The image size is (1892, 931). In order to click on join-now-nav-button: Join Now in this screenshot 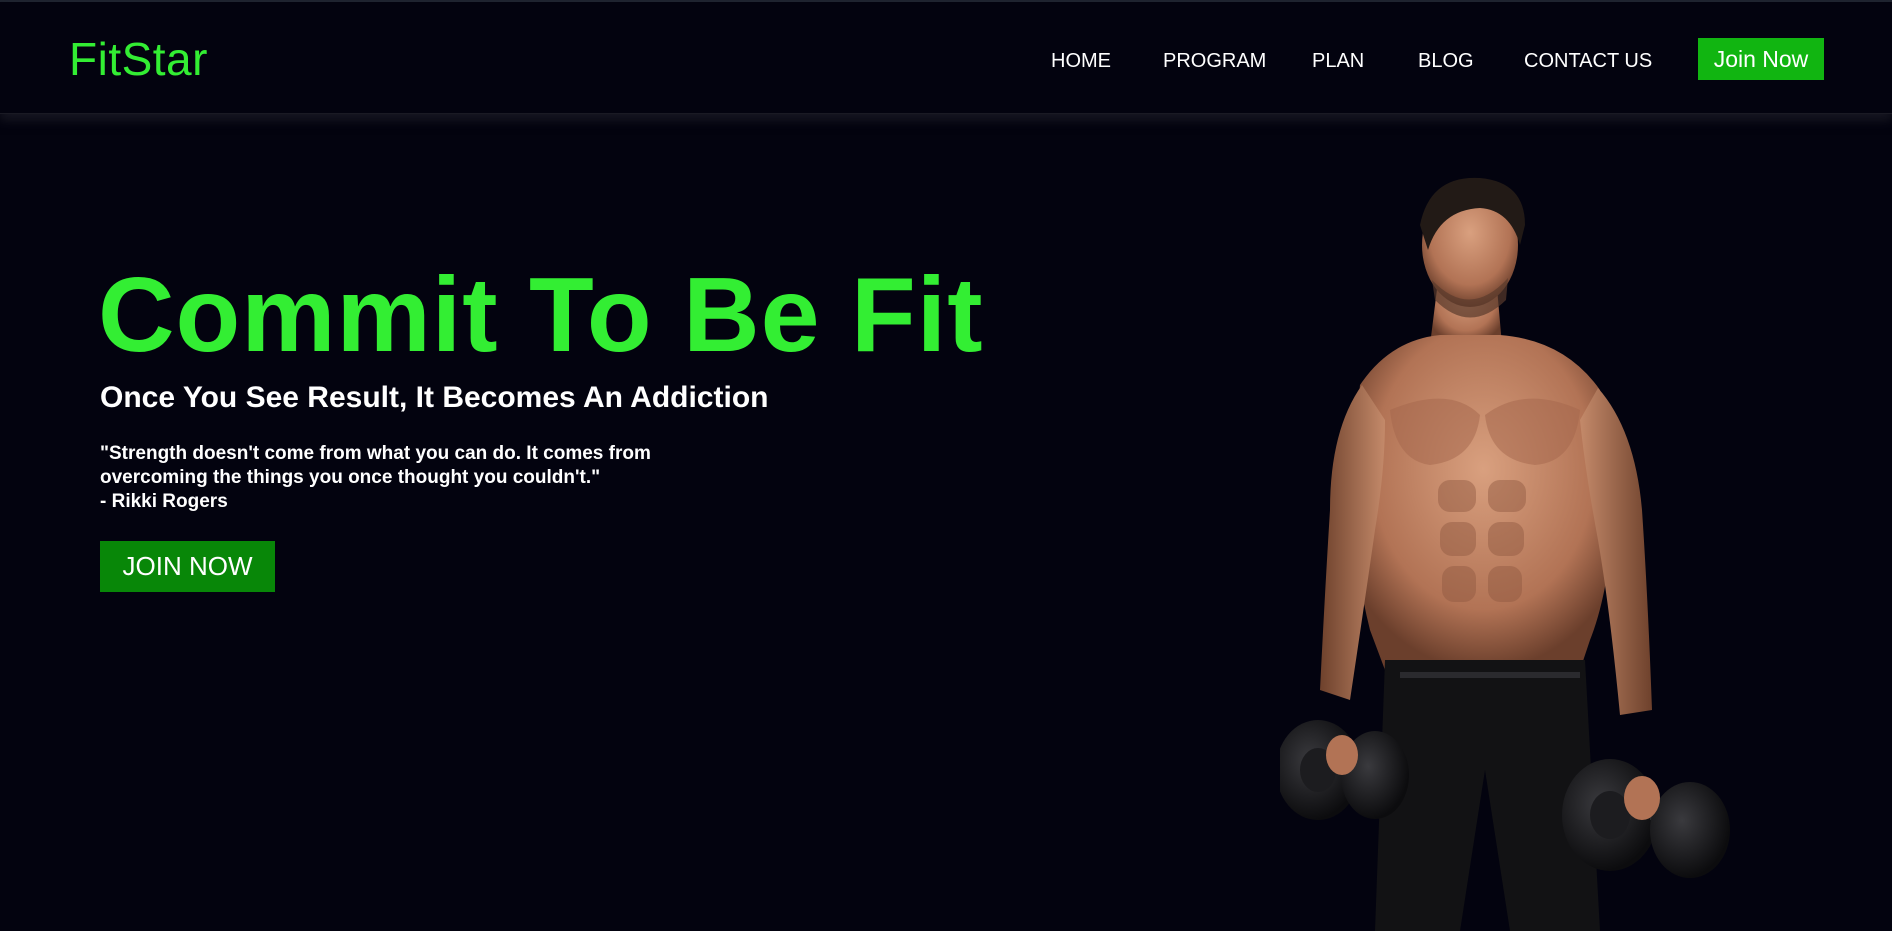, I will do `click(1761, 59)`.